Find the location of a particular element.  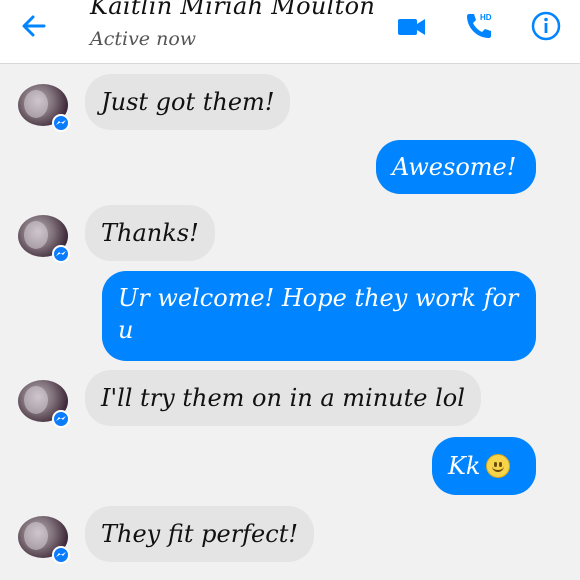

message-bubble-outgoing: Ur welcome! Hope they work for u is located at coordinates (319, 316).